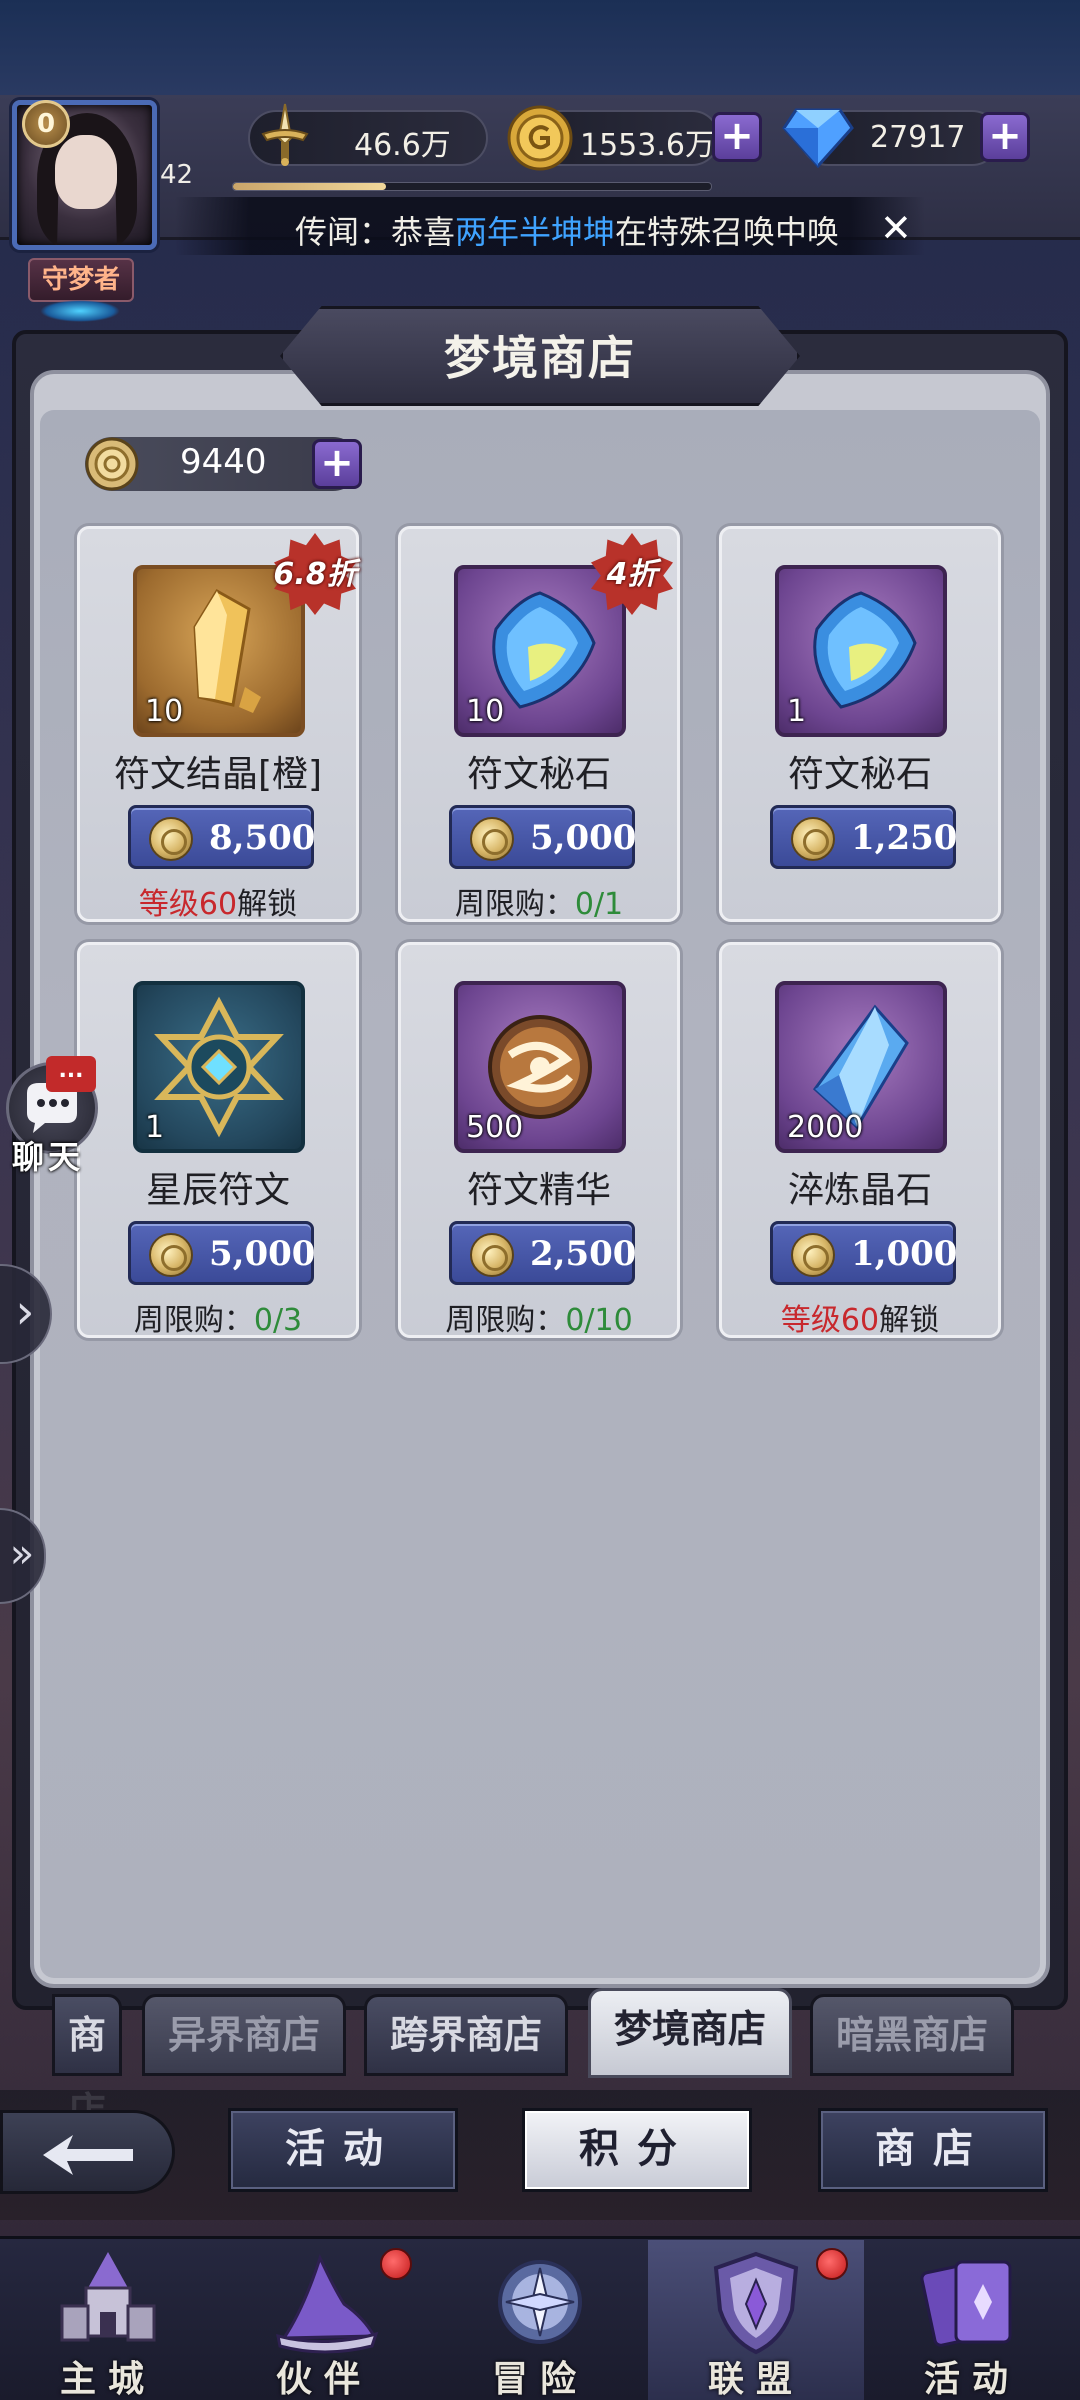 The width and height of the screenshot is (1080, 2400). Describe the element at coordinates (859, 1190) in the screenshot. I see `item-name: 淬炼晶石` at that location.